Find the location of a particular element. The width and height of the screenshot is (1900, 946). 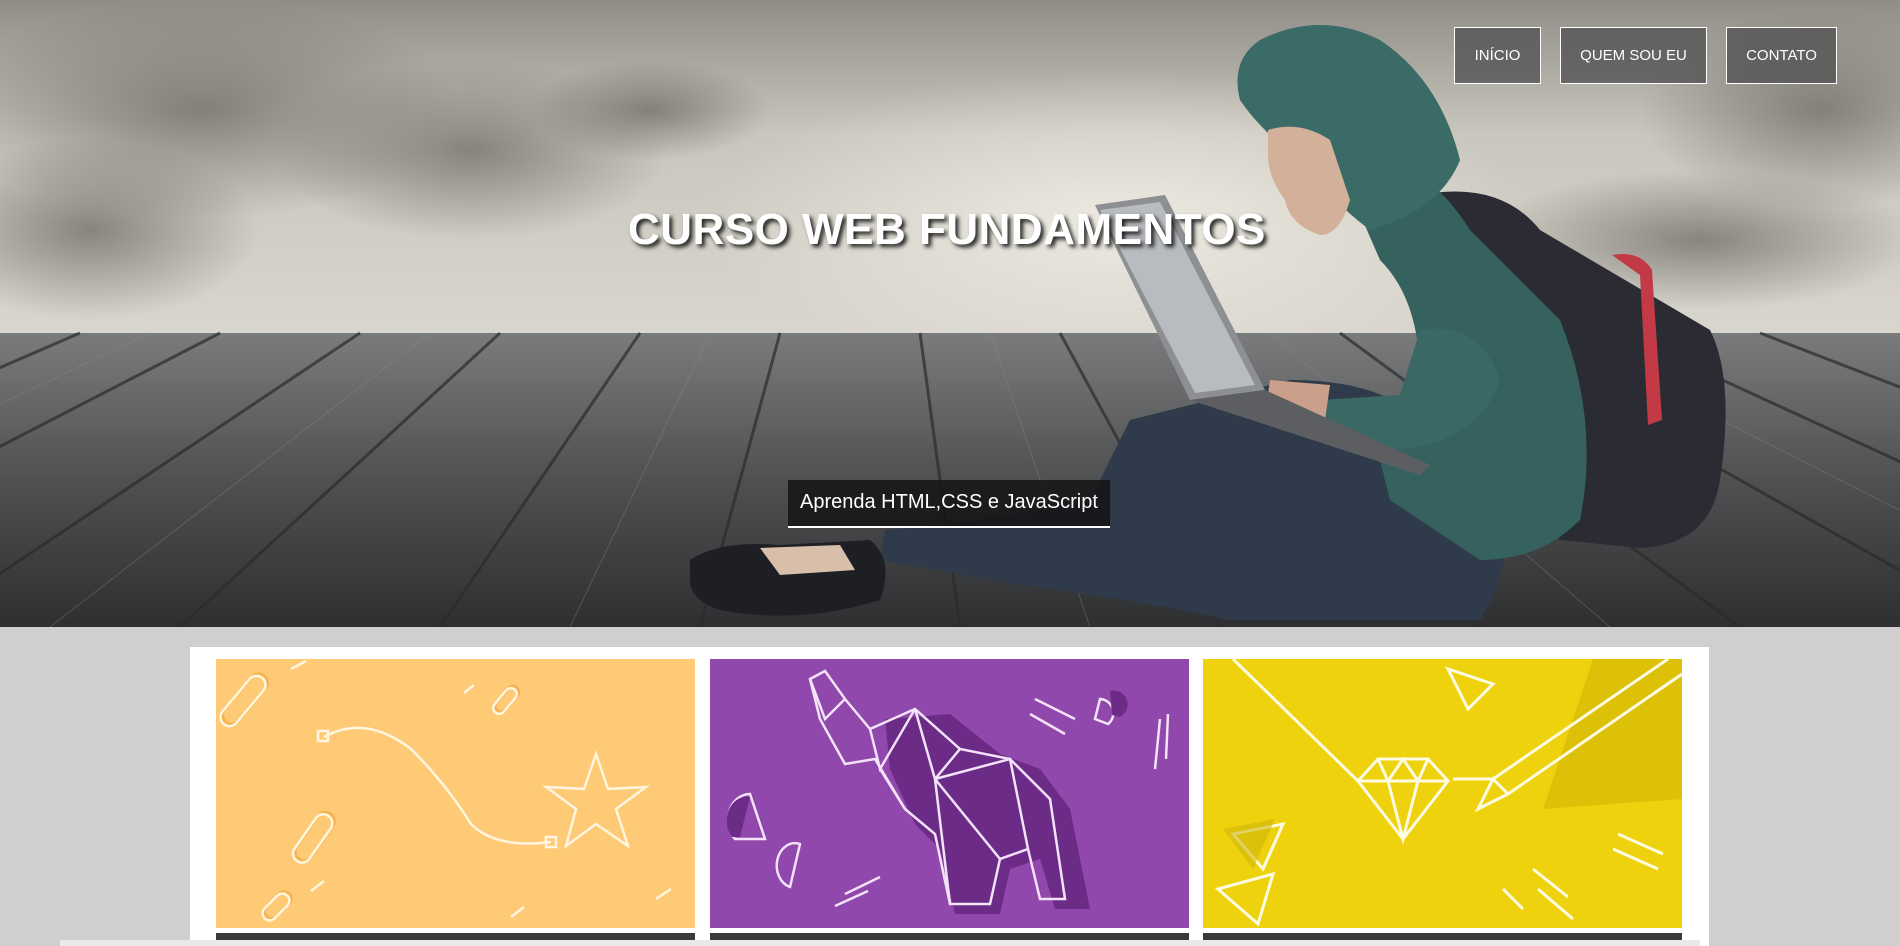

top-navigation: INÍCIO QUEM SOU EU CONTATO is located at coordinates (1645, 55).